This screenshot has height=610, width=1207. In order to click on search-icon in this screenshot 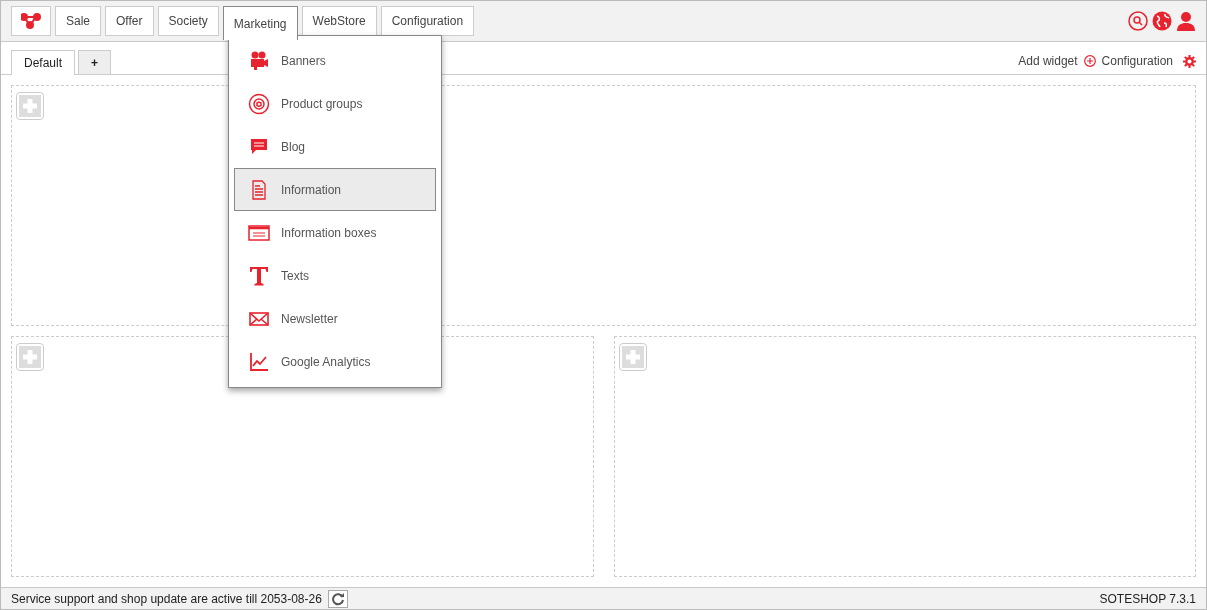, I will do `click(1138, 21)`.